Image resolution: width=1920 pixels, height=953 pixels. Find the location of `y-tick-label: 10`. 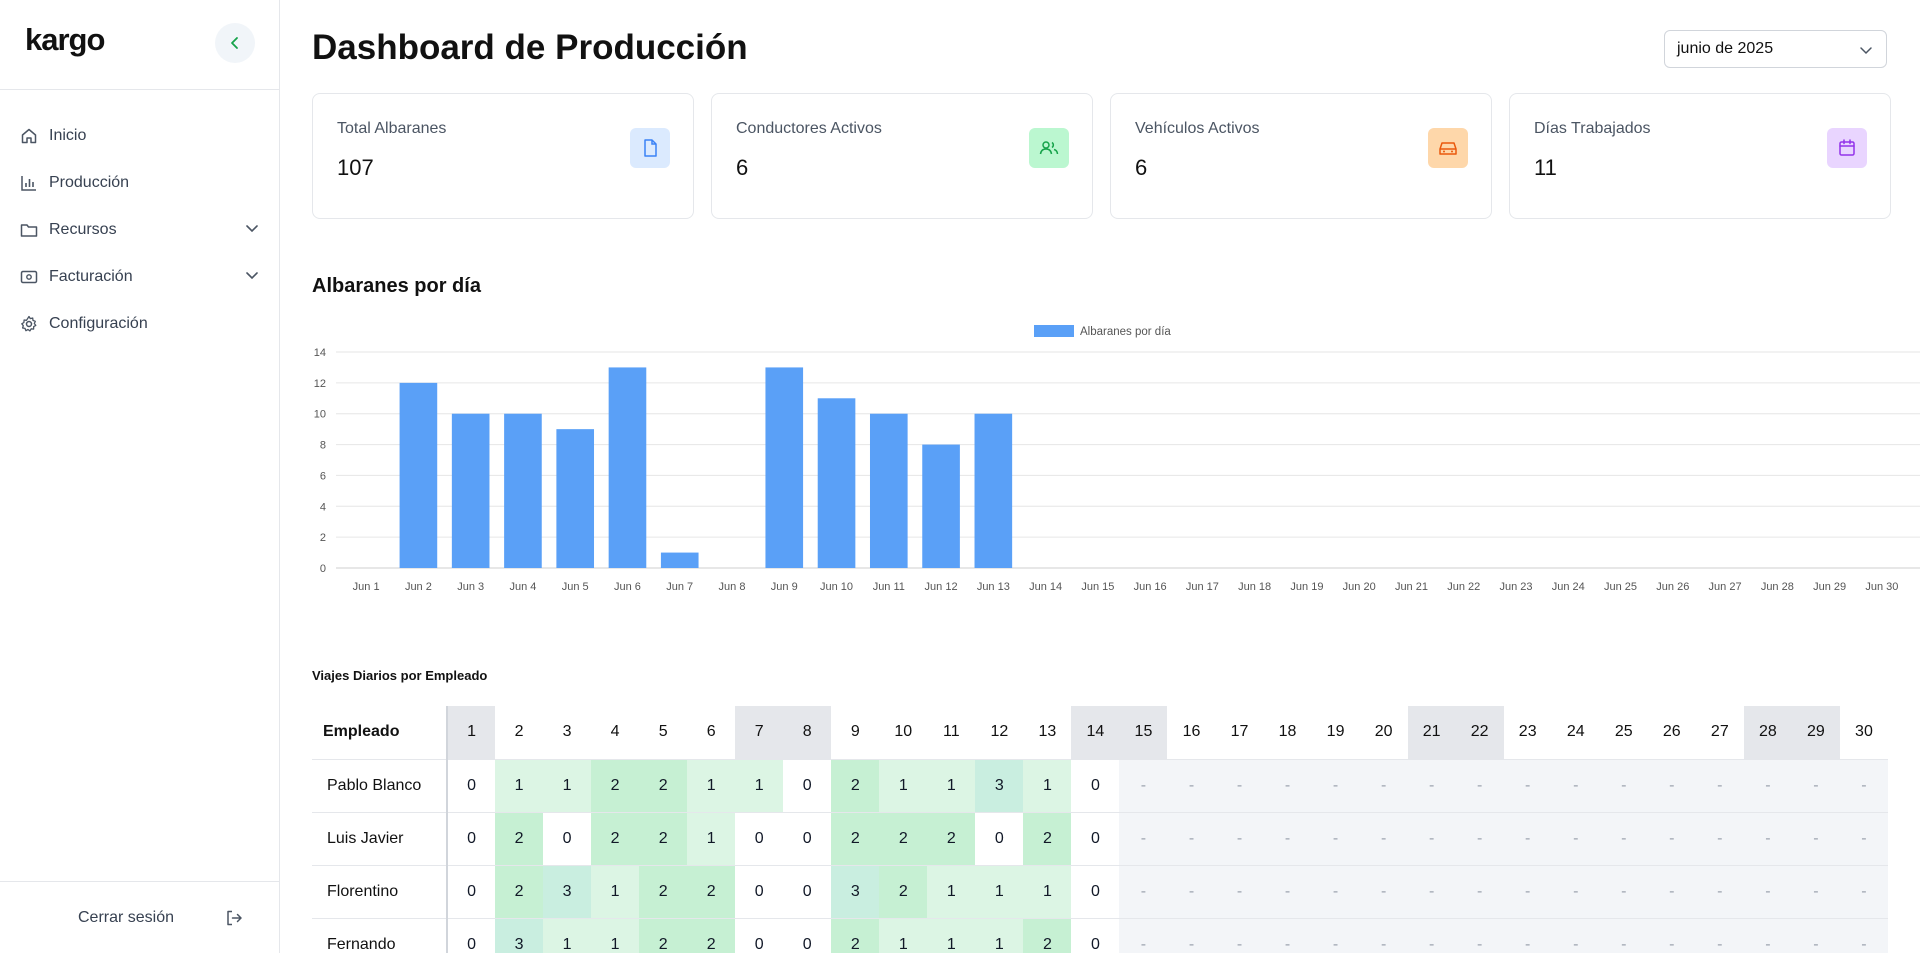

y-tick-label: 10 is located at coordinates (320, 415).